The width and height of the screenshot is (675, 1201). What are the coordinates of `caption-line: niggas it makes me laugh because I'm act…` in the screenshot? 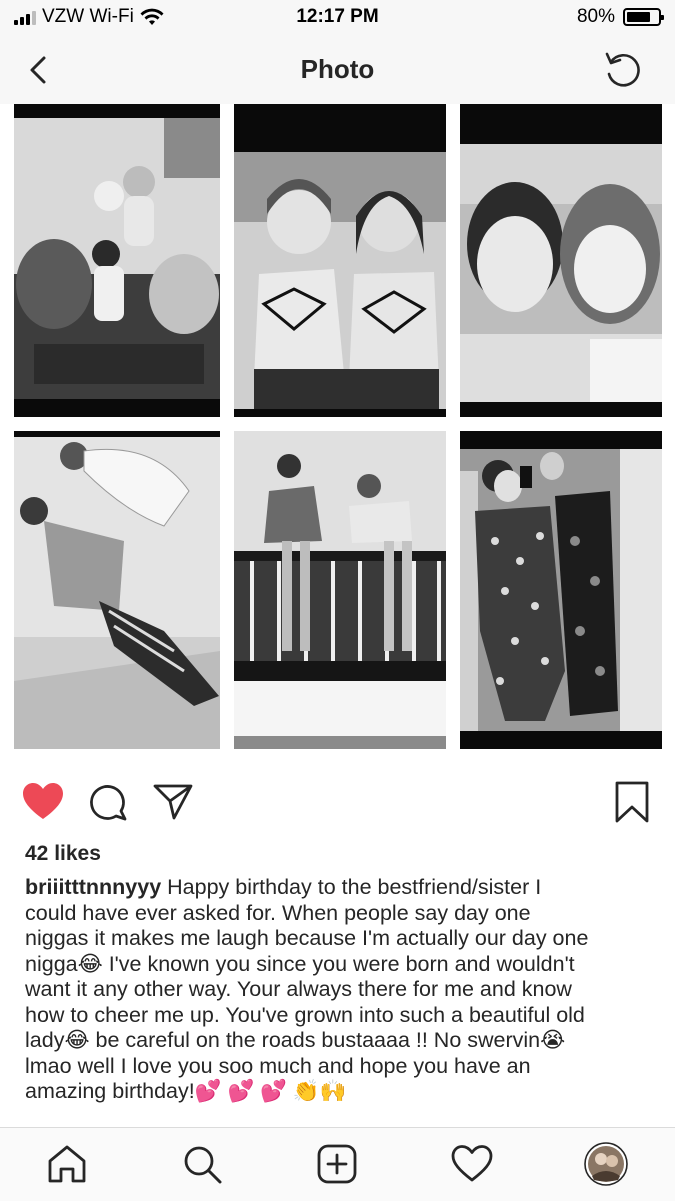 It's located at (307, 938).